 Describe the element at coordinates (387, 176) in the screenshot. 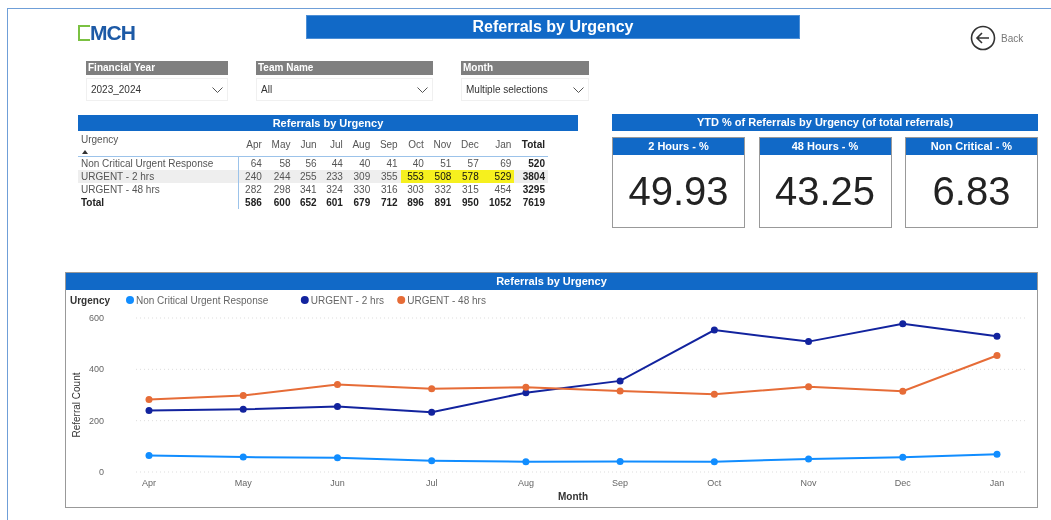

I see `table-cell: 355` at that location.